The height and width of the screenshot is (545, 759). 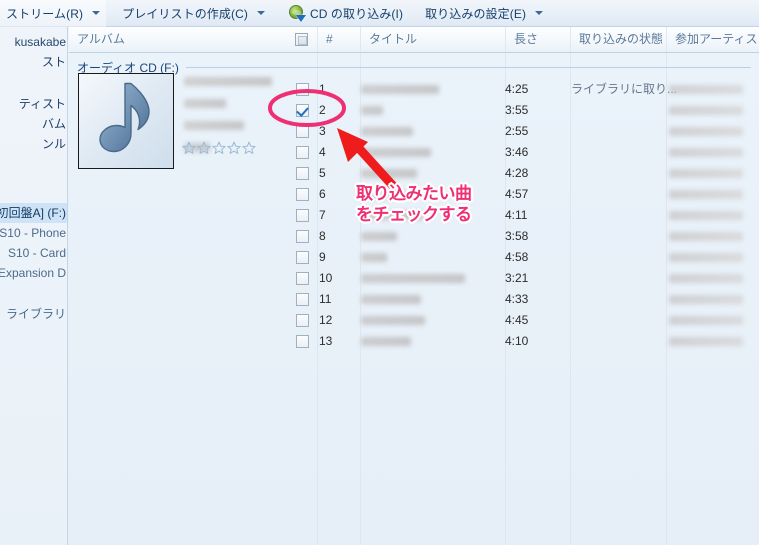 What do you see at coordinates (414, 110) in the screenshot?
I see `table-row: 2 3:55` at bounding box center [414, 110].